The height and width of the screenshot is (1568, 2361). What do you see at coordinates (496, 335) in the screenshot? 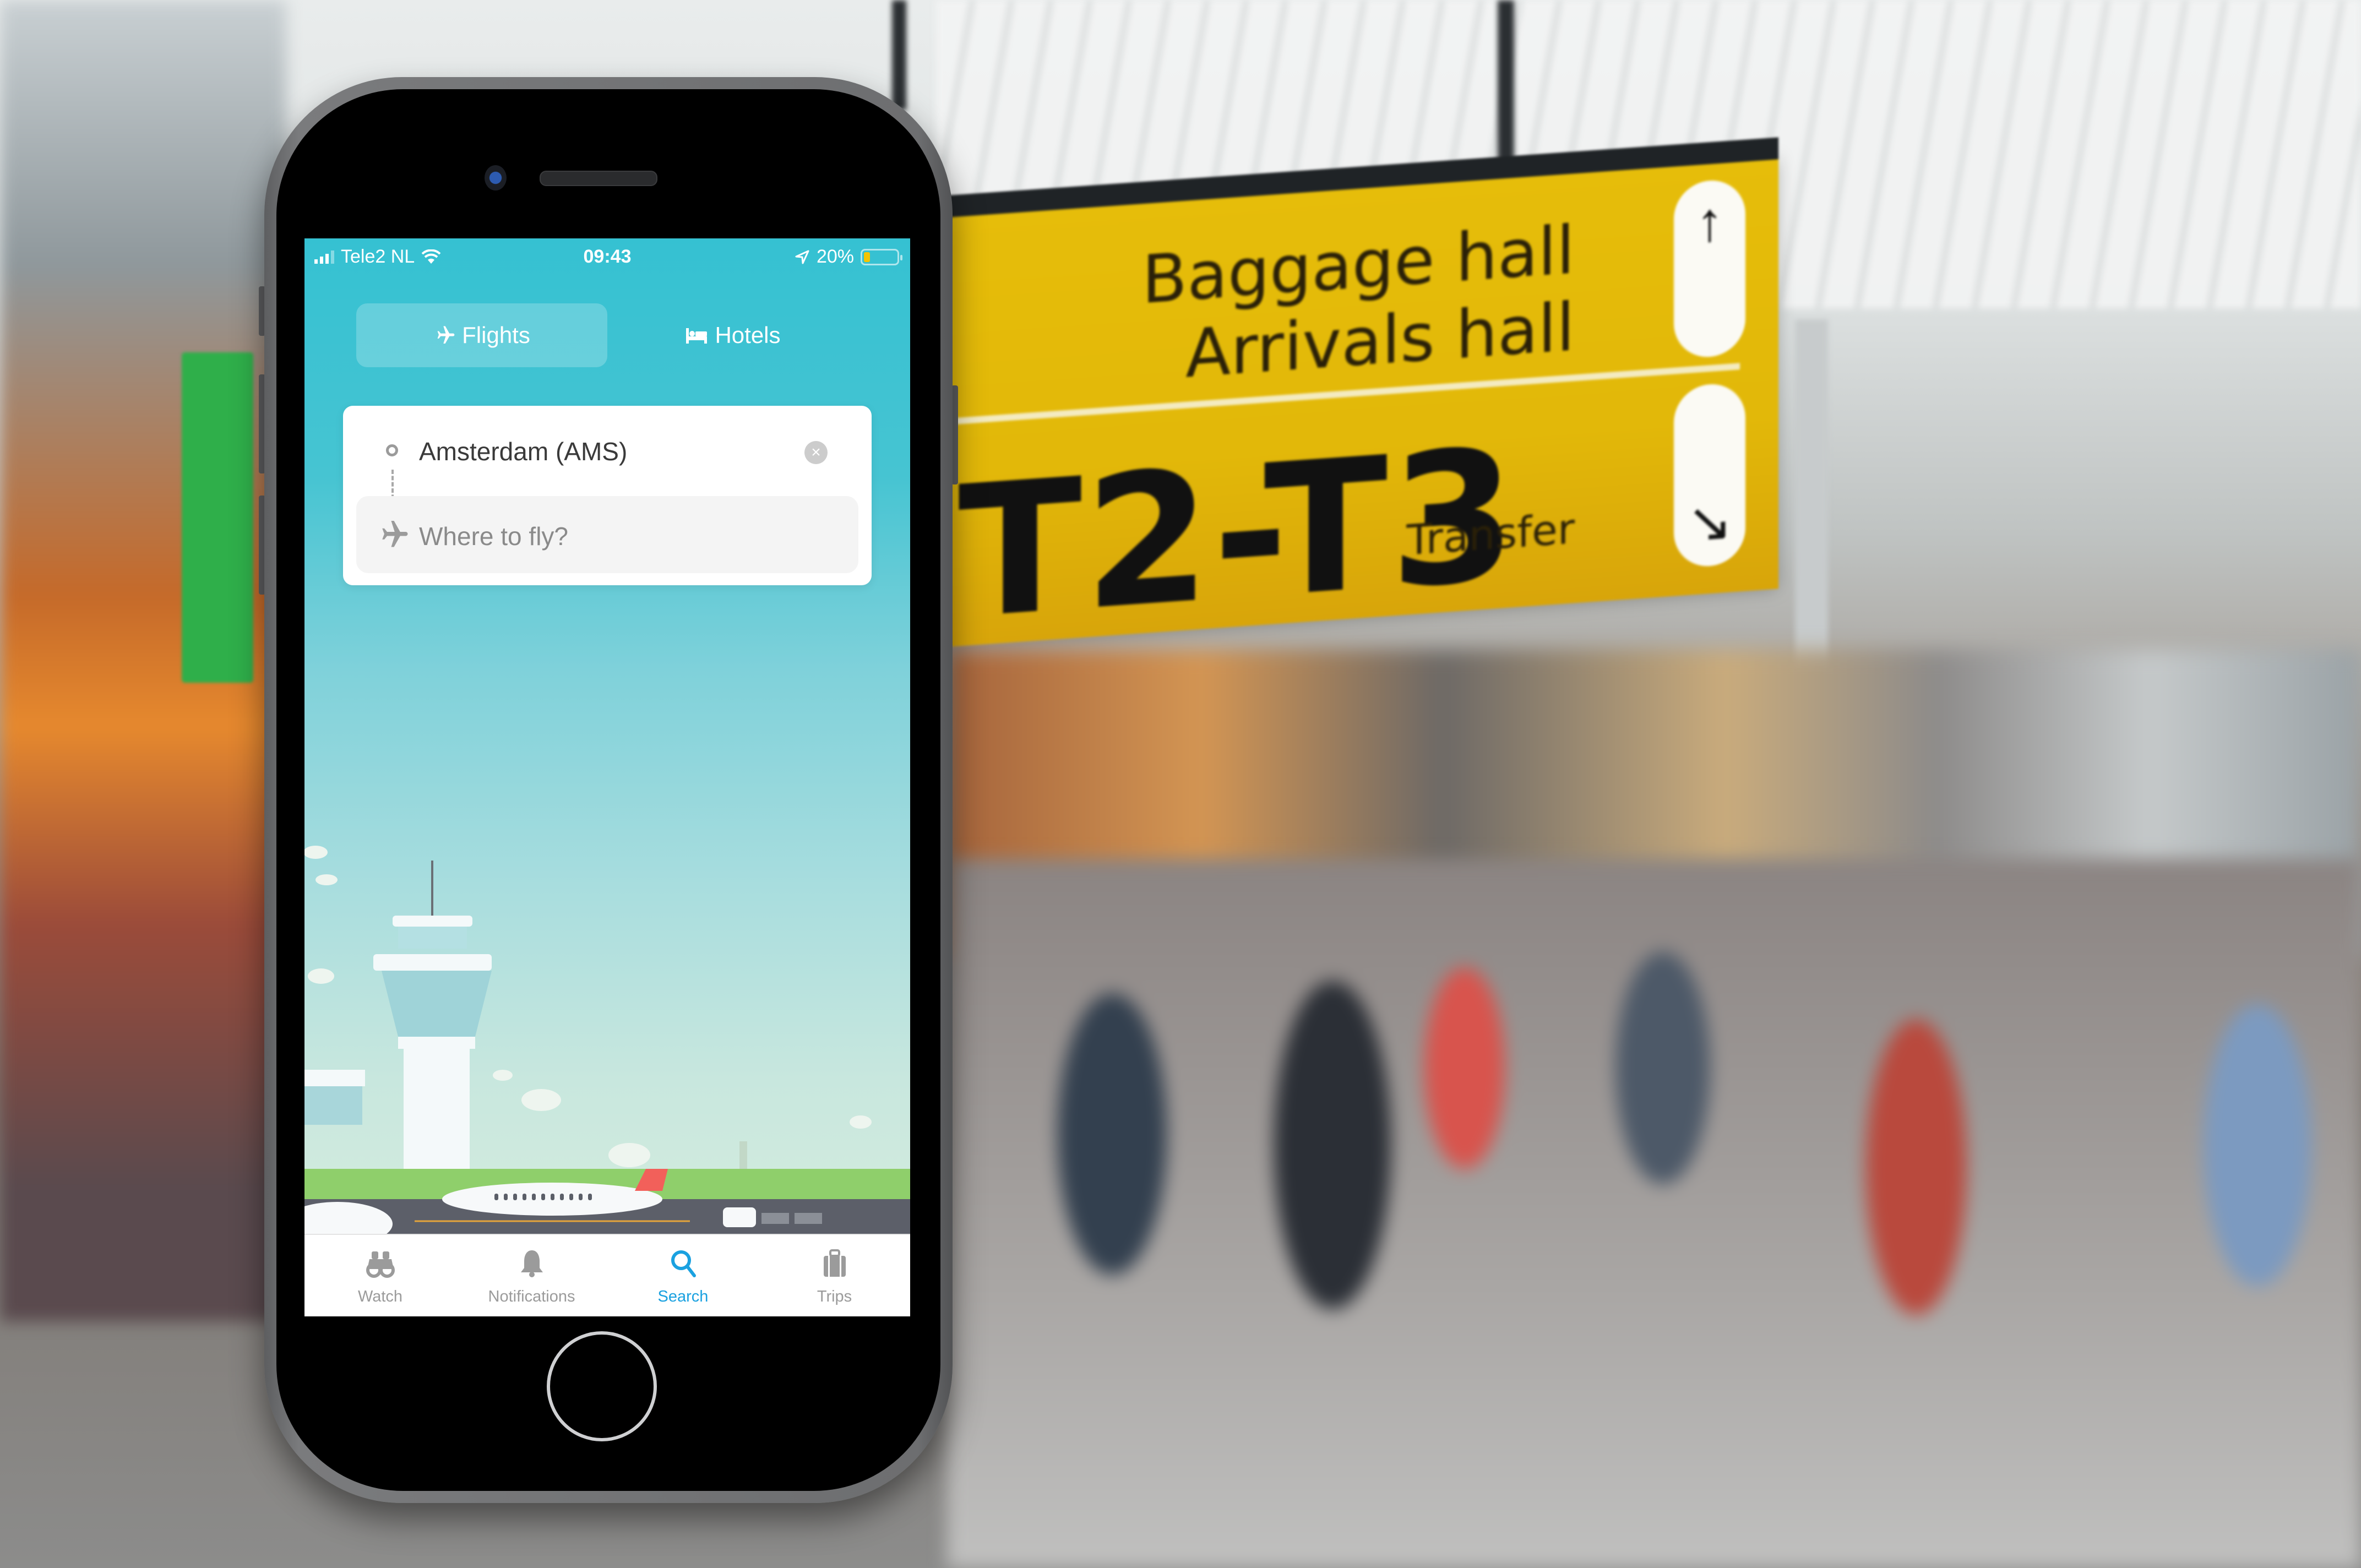
I see `tab-flights-label: Flights` at bounding box center [496, 335].